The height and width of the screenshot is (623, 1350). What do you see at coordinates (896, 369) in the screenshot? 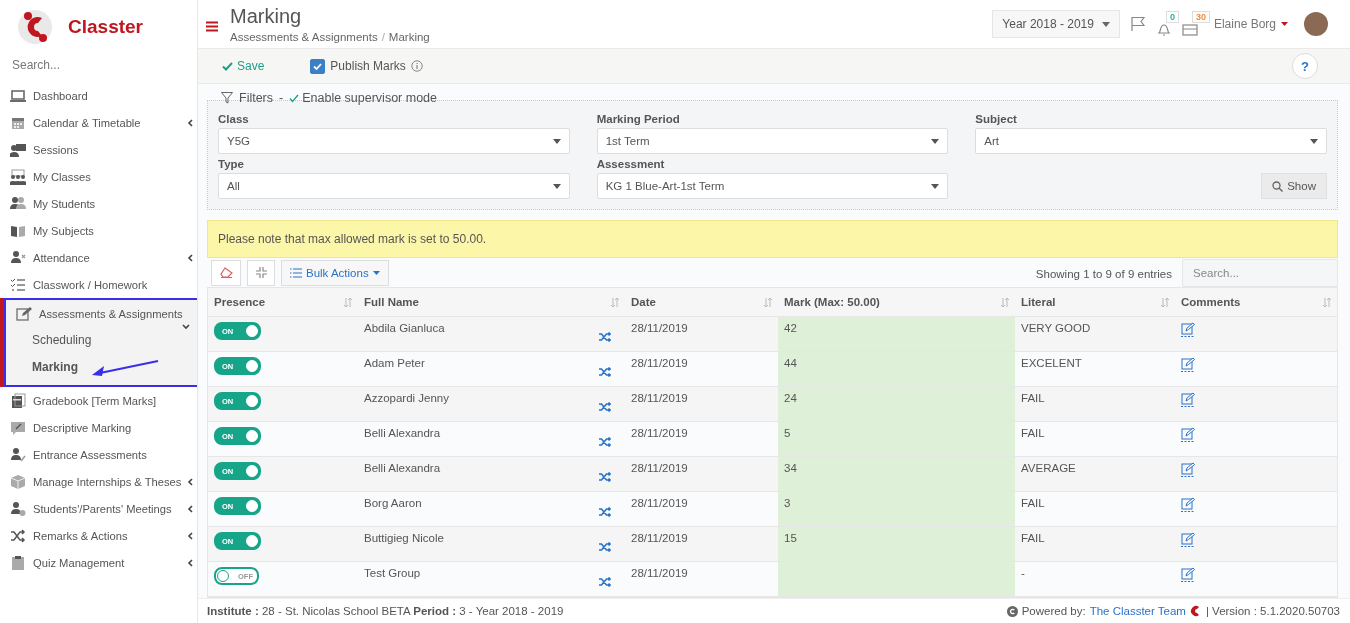
I see `mark-cell: 44` at bounding box center [896, 369].